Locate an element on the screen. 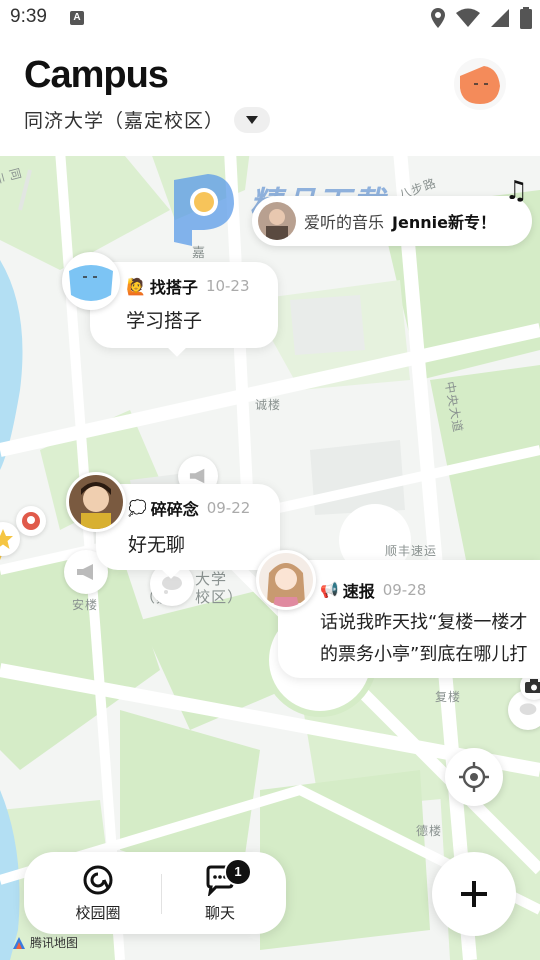 This screenshot has width=540, height=960. watermark-p-icon is located at coordinates (204, 210).